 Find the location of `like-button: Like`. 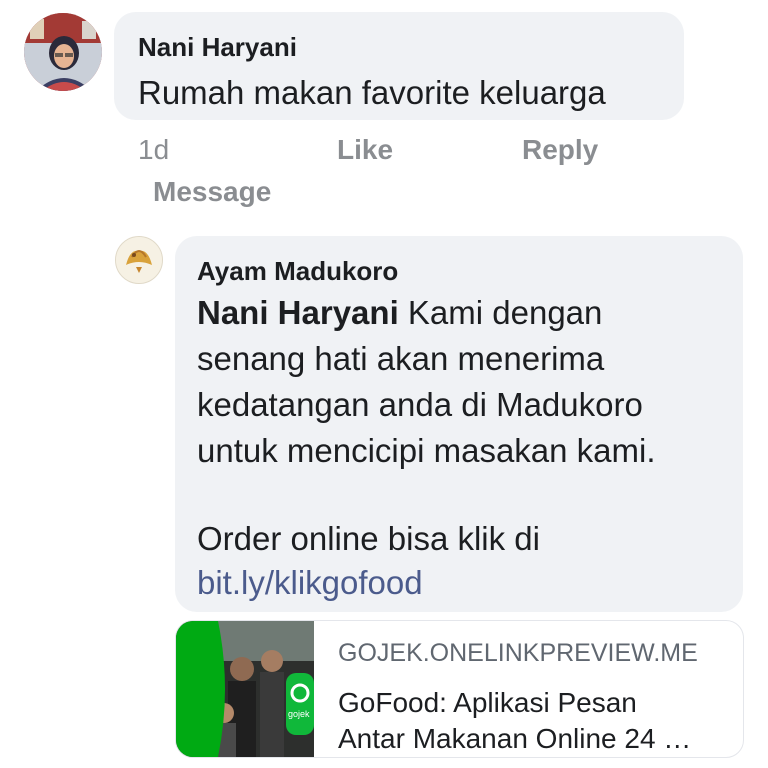

like-button: Like is located at coordinates (365, 150).